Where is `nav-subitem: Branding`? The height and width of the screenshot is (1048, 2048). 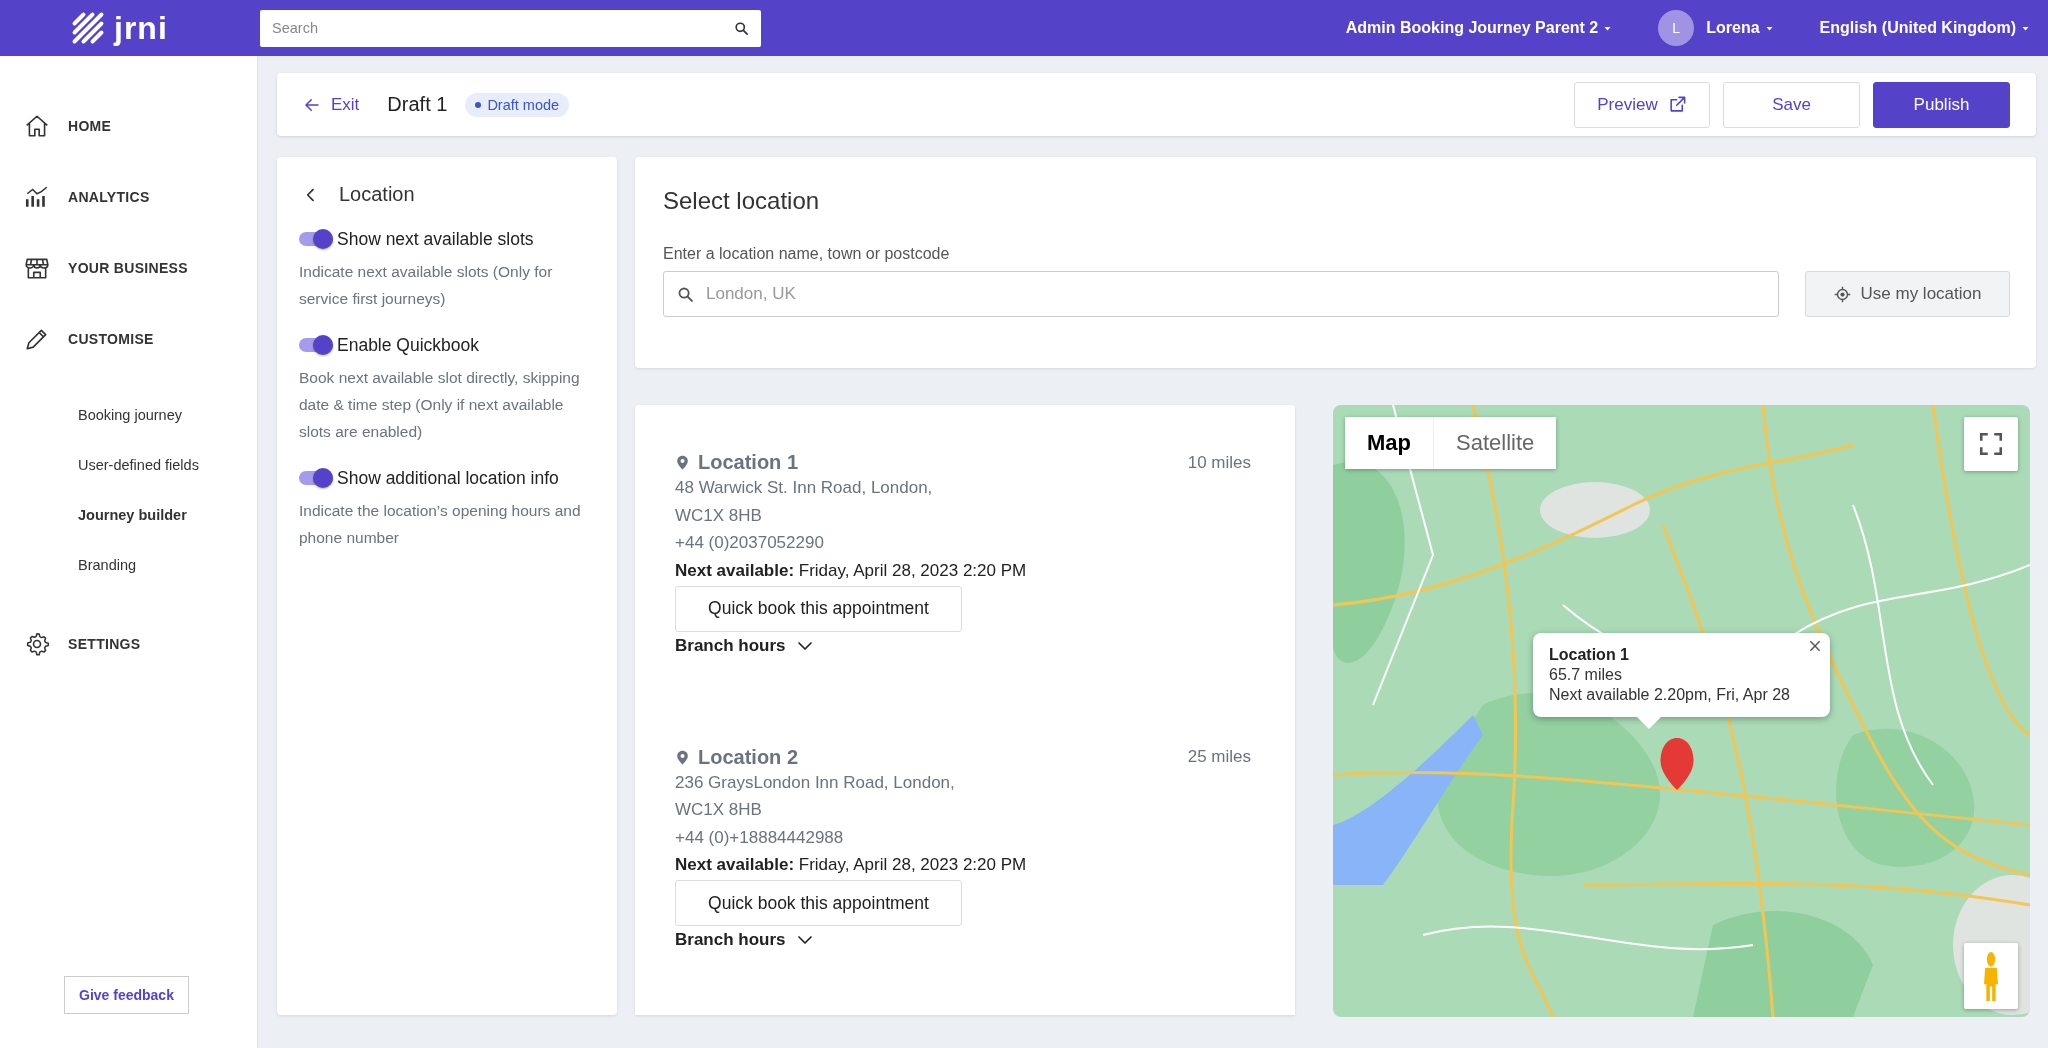 nav-subitem: Branding is located at coordinates (167, 565).